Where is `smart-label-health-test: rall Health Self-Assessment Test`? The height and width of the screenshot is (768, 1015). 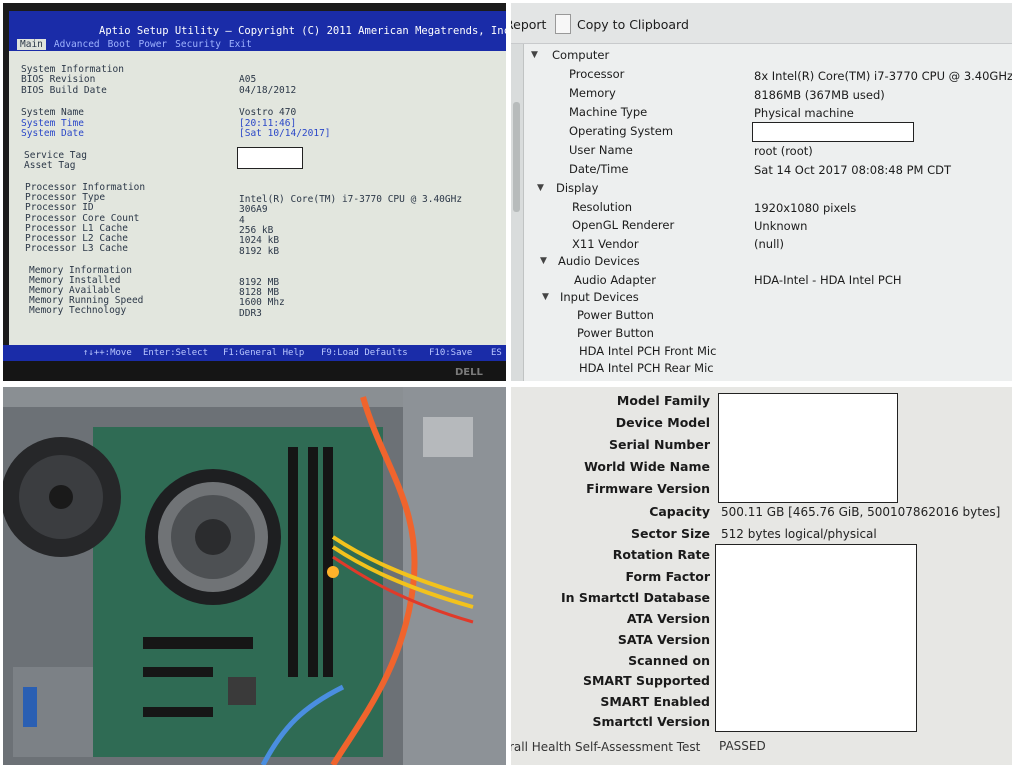
smart-label-health-test: rall Health Self-Assessment Test is located at coordinates (606, 747).